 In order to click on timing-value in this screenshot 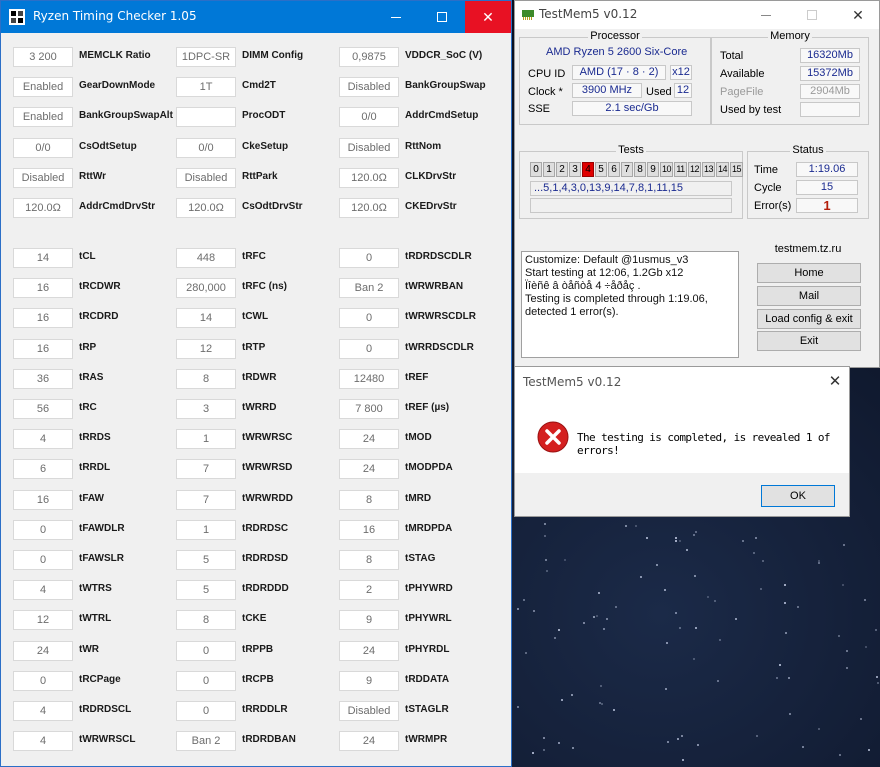, I will do `click(206, 117)`.